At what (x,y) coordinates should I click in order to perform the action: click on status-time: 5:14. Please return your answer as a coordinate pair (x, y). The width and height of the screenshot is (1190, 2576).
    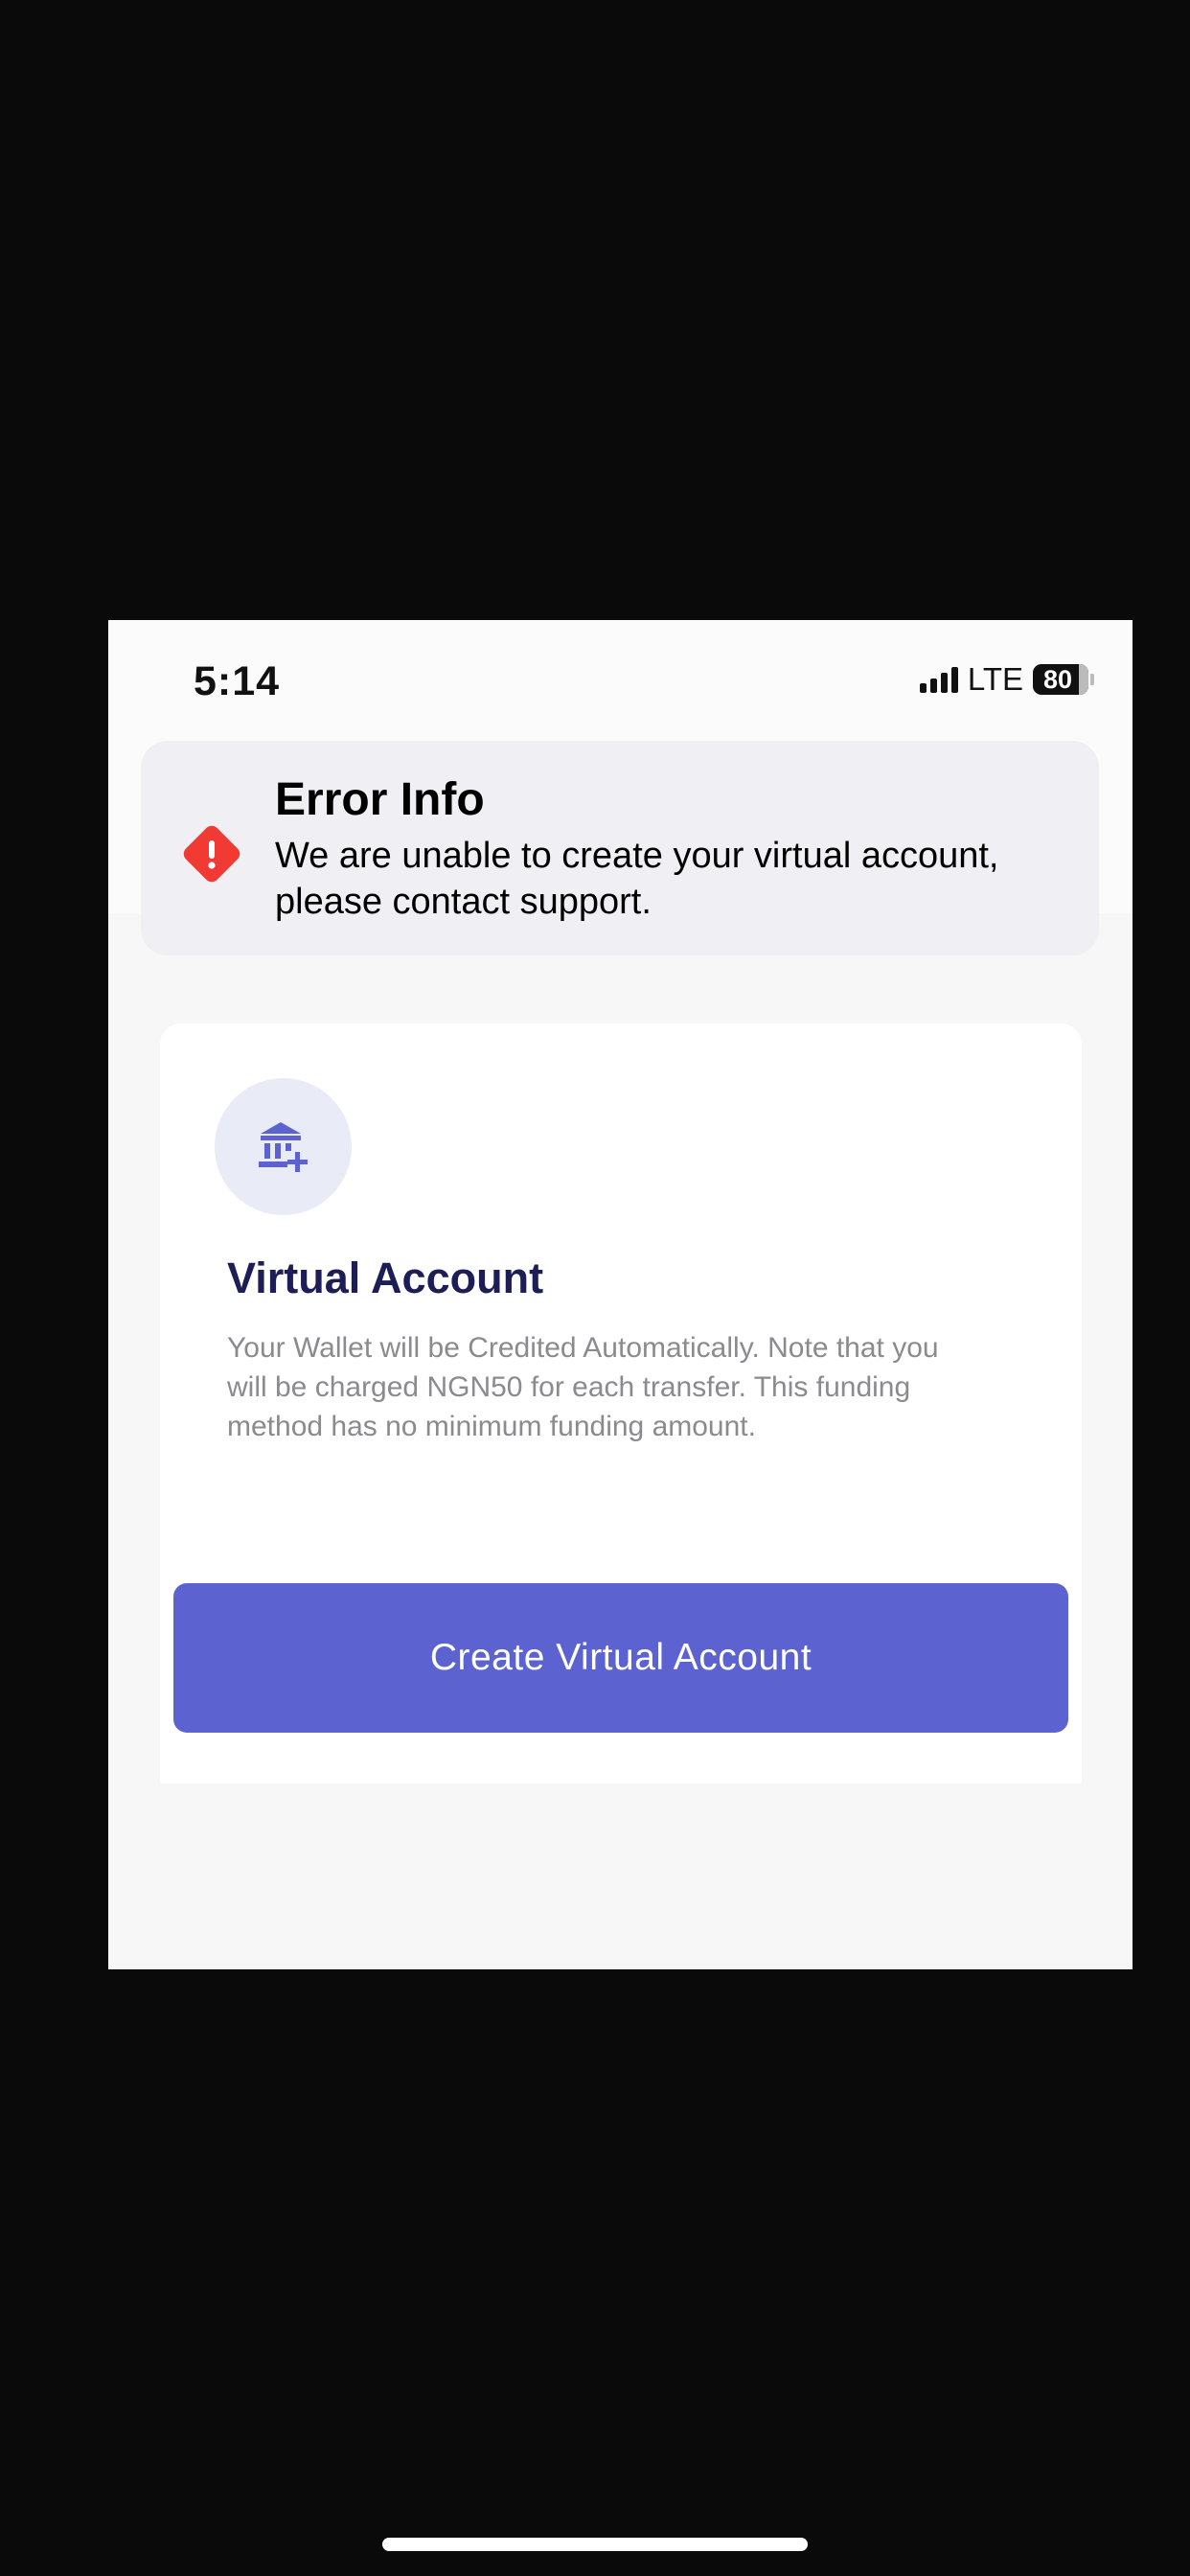
    Looking at the image, I should click on (238, 681).